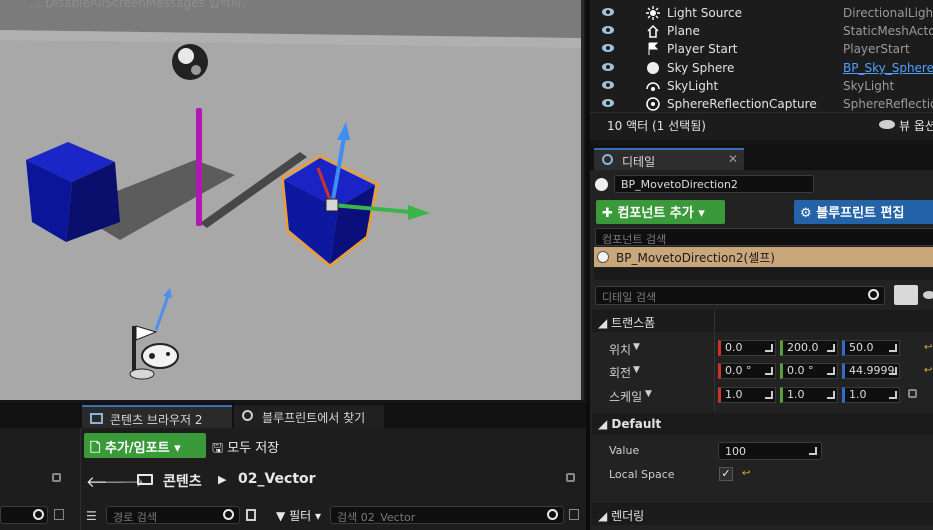  I want to click on tab-details: 디테일 ✕, so click(669, 159).